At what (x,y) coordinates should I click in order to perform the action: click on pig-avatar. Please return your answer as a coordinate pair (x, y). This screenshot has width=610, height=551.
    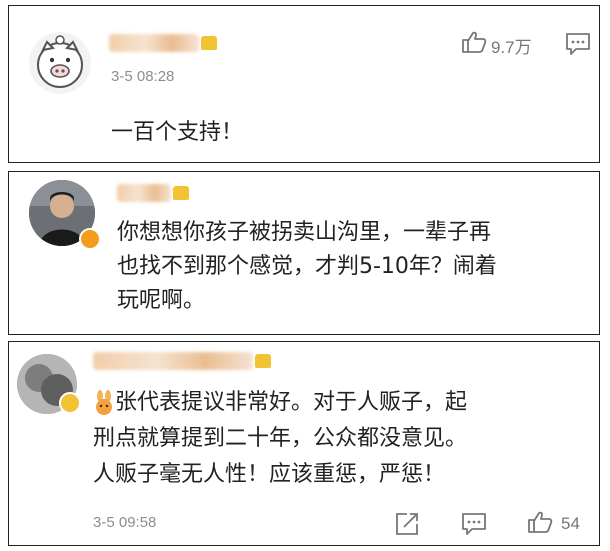
    Looking at the image, I should click on (60, 63).